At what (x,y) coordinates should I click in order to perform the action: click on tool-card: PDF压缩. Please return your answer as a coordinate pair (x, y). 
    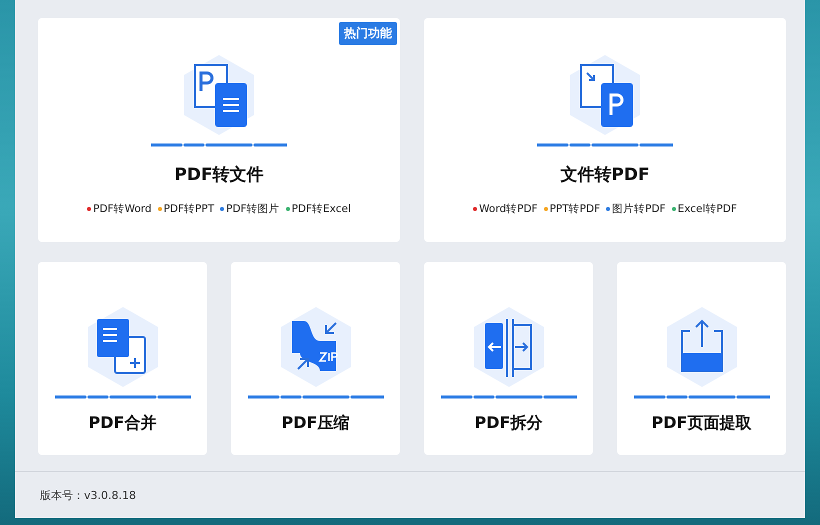
    Looking at the image, I should click on (315, 358).